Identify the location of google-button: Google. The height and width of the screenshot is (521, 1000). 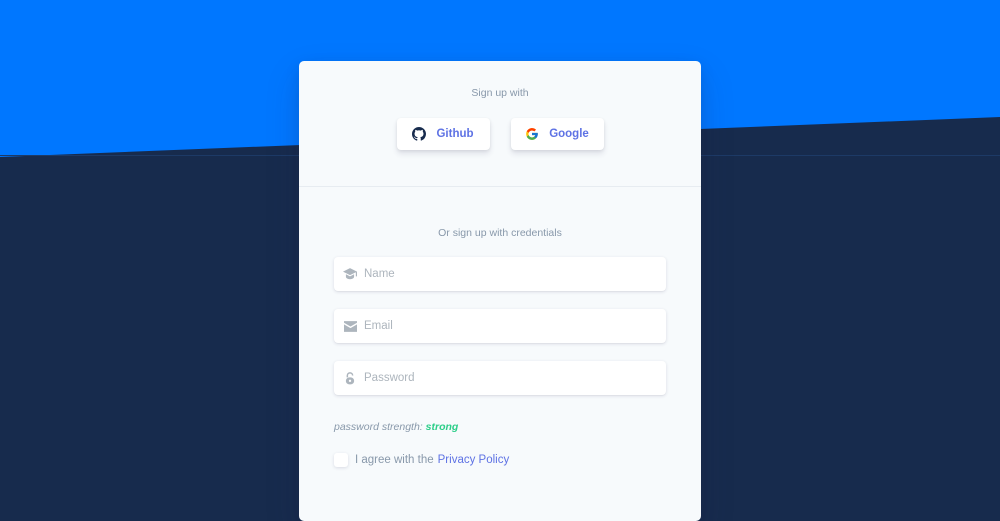
(557, 134).